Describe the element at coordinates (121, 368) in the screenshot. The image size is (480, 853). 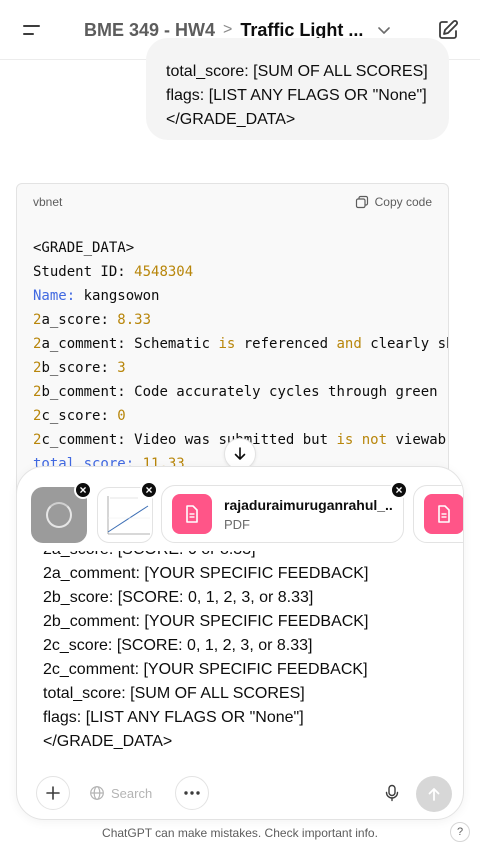
I see `code-token: 3` at that location.